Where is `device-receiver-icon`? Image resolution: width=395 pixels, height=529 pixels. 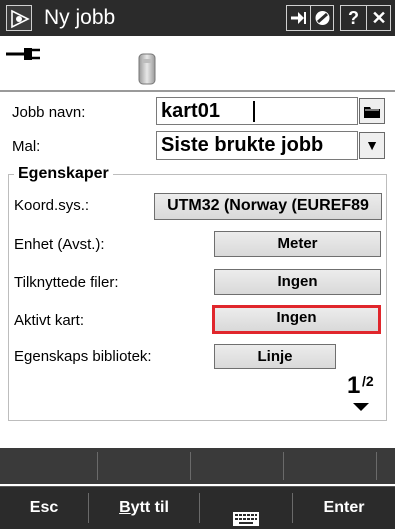 device-receiver-icon is located at coordinates (147, 71).